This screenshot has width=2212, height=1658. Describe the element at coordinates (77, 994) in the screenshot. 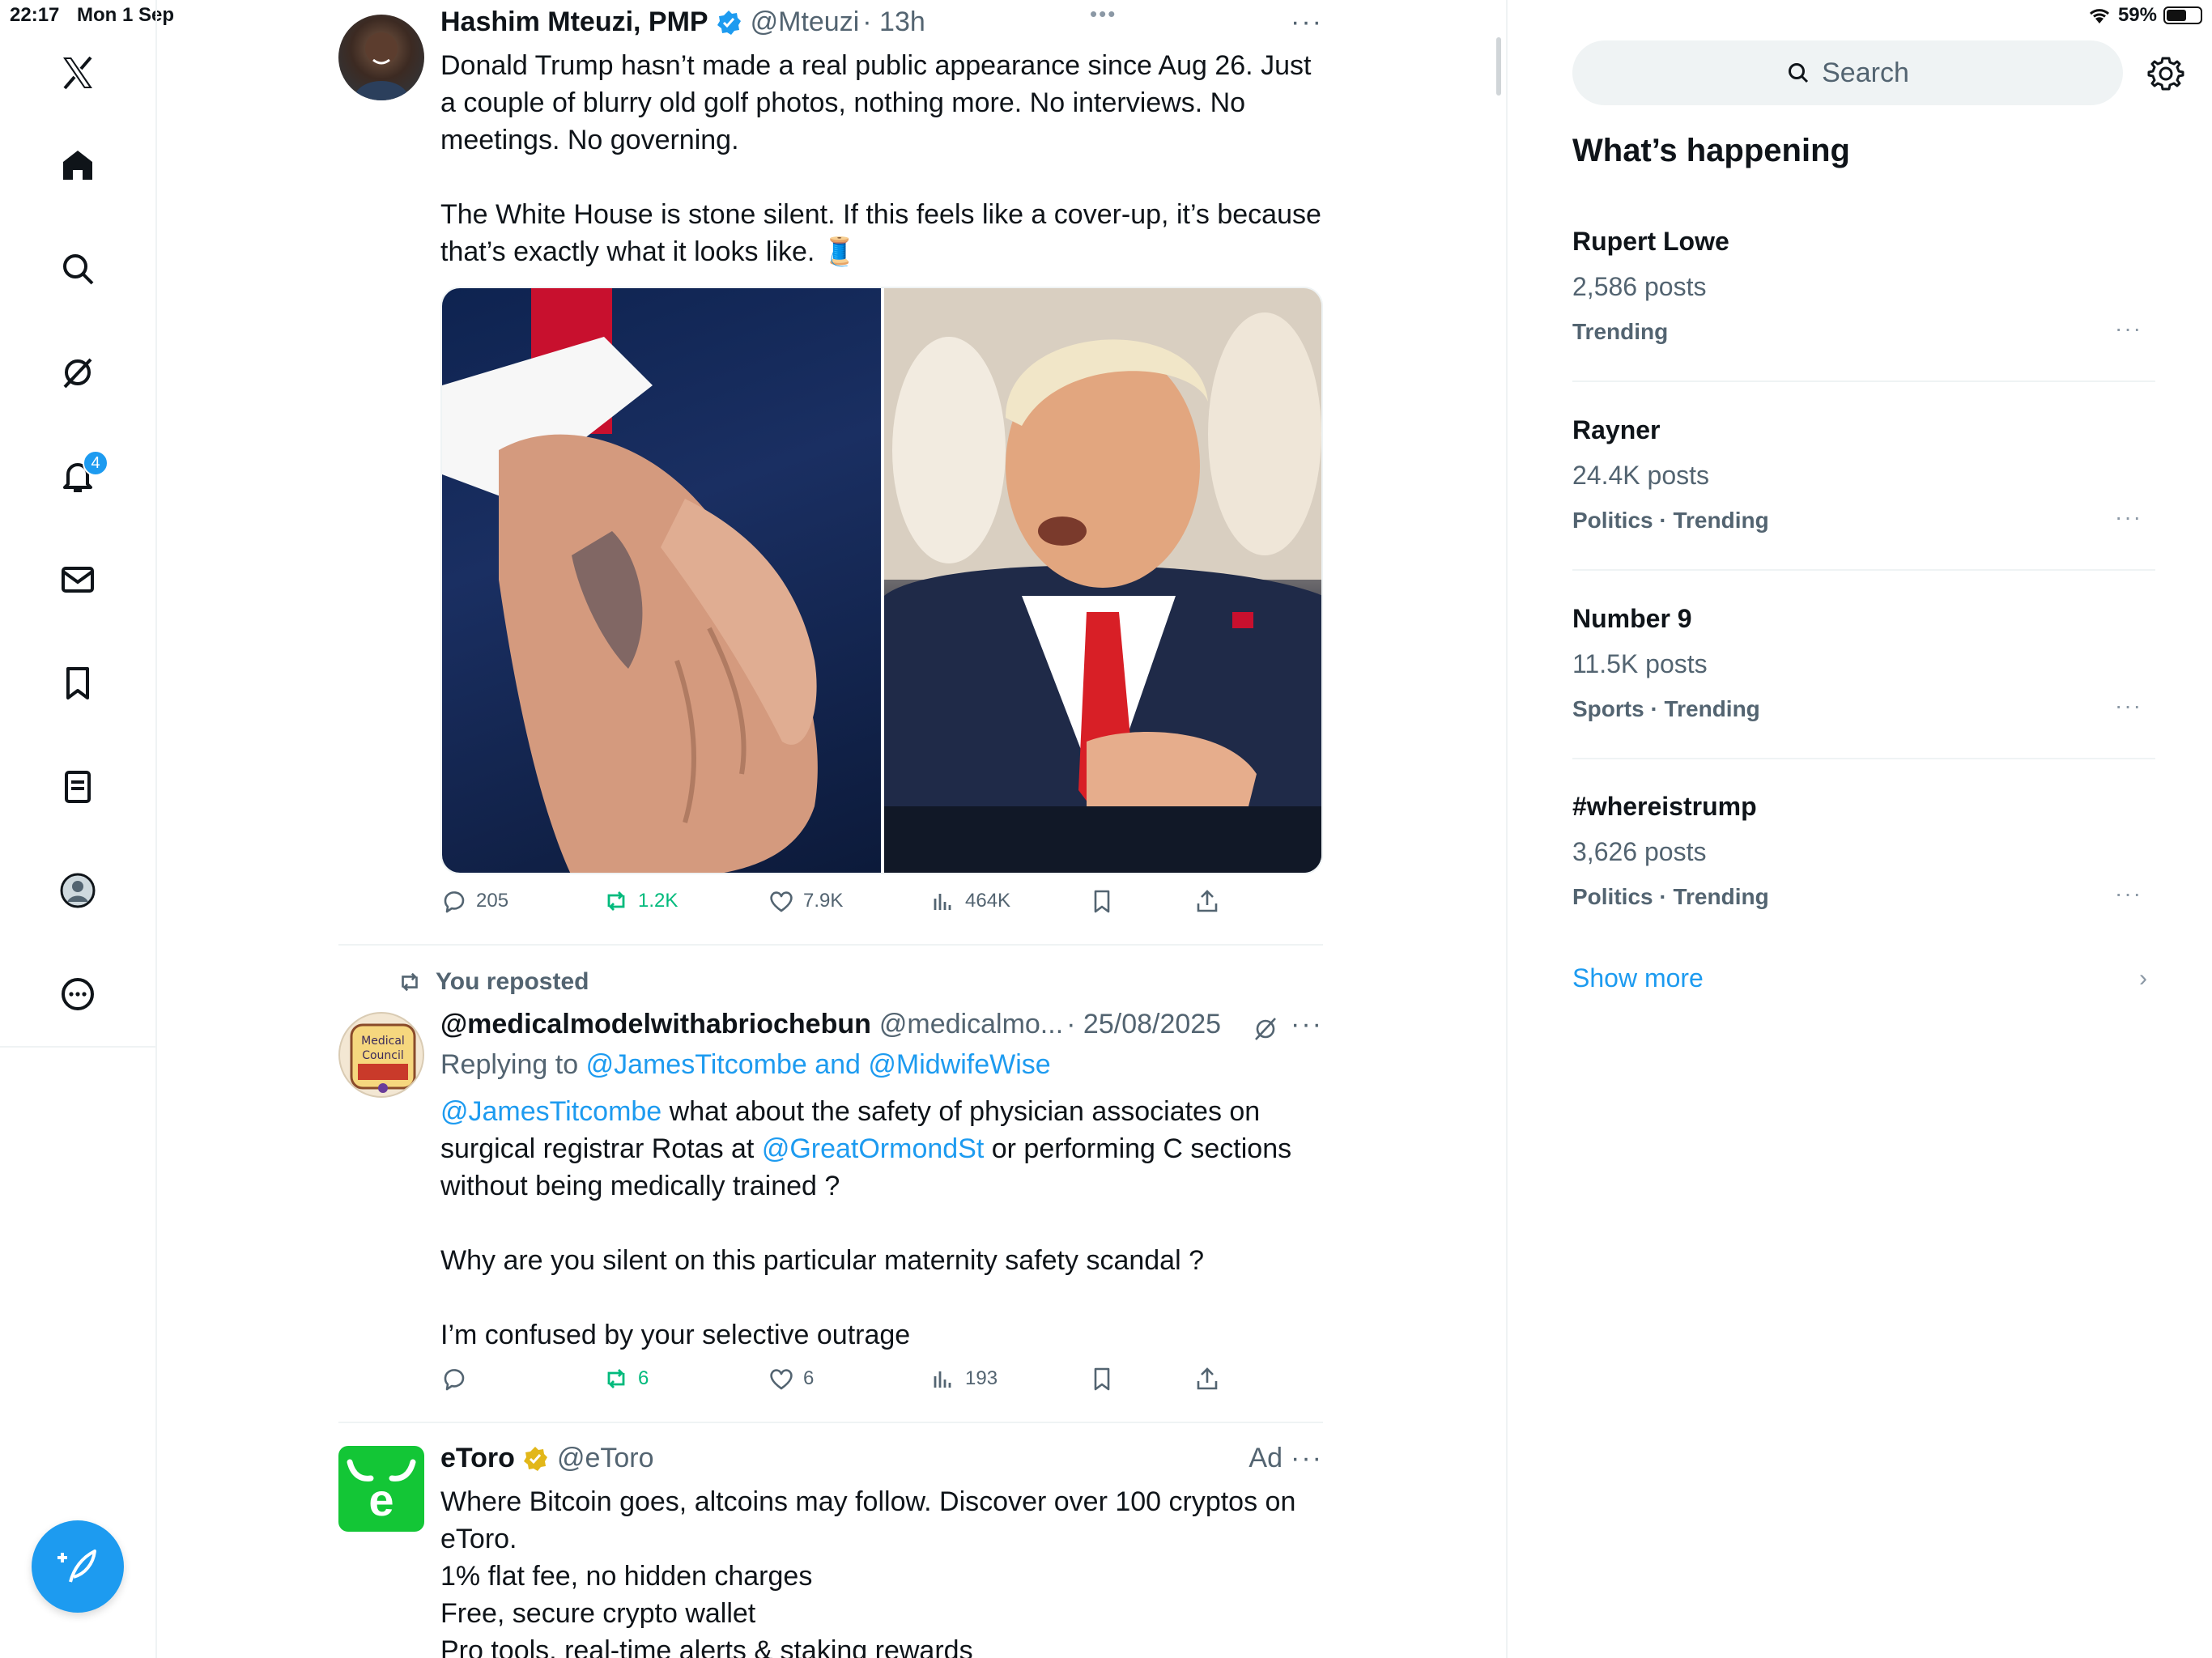

I see `more-icon` at that location.